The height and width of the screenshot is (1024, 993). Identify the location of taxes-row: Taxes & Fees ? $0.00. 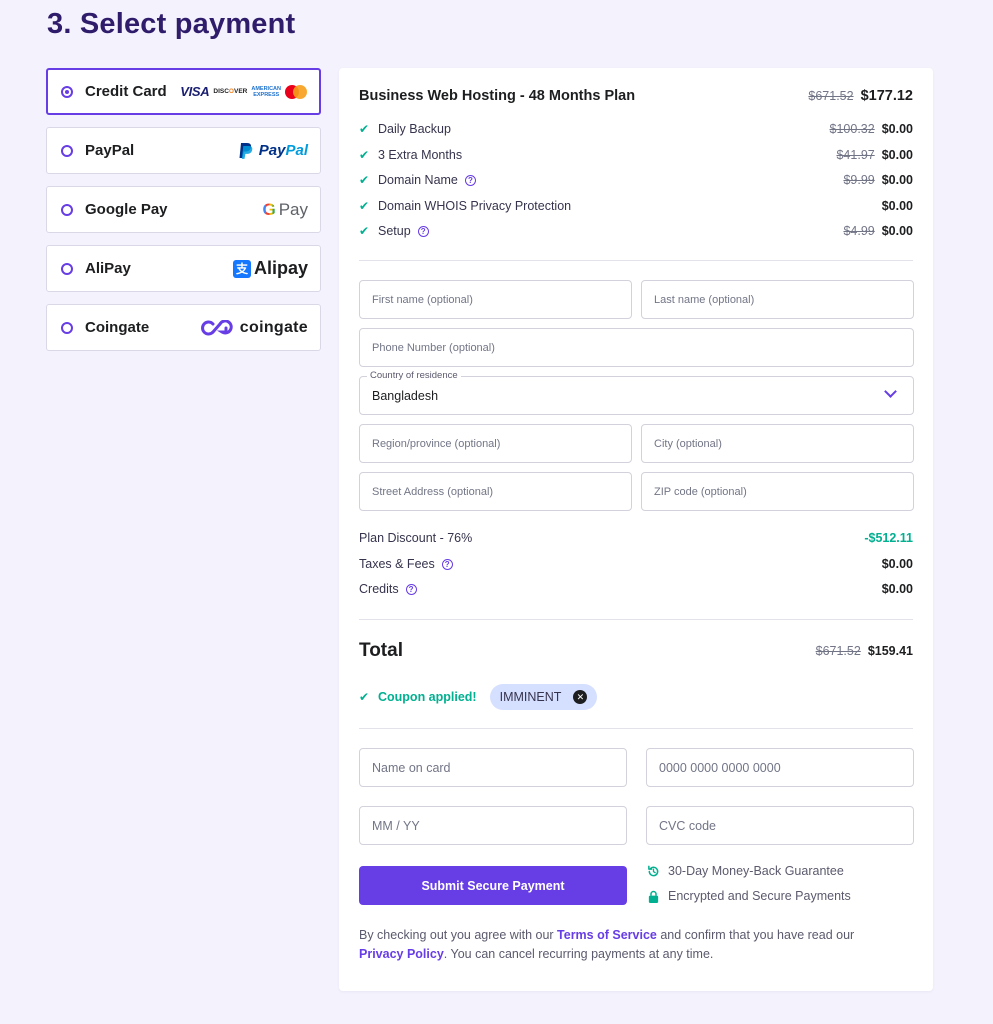
(636, 564).